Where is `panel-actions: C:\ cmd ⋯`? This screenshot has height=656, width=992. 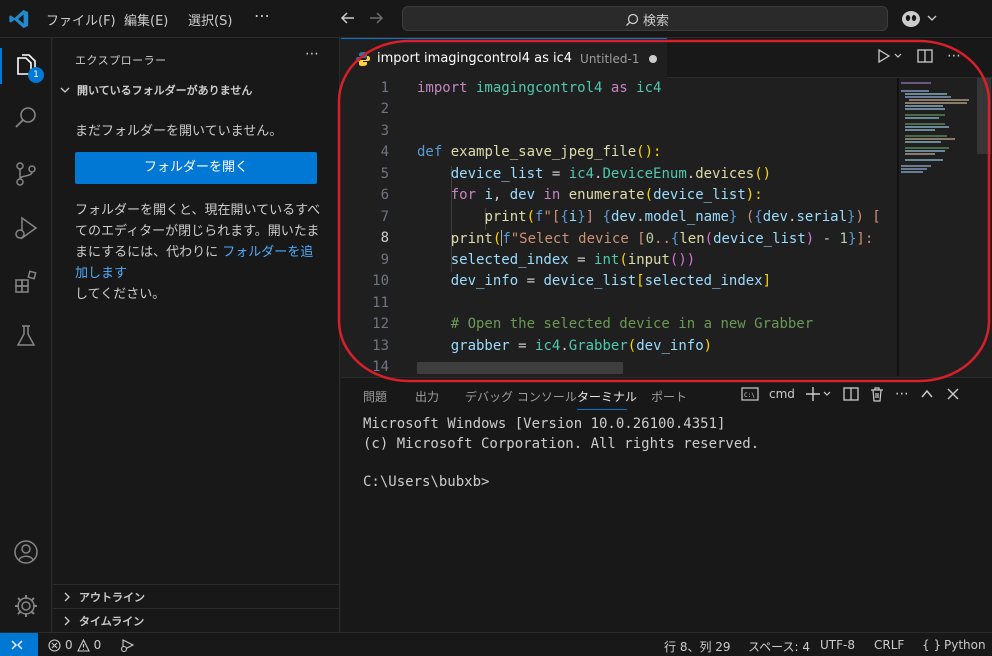 panel-actions: C:\ cmd ⋯ is located at coordinates (851, 394).